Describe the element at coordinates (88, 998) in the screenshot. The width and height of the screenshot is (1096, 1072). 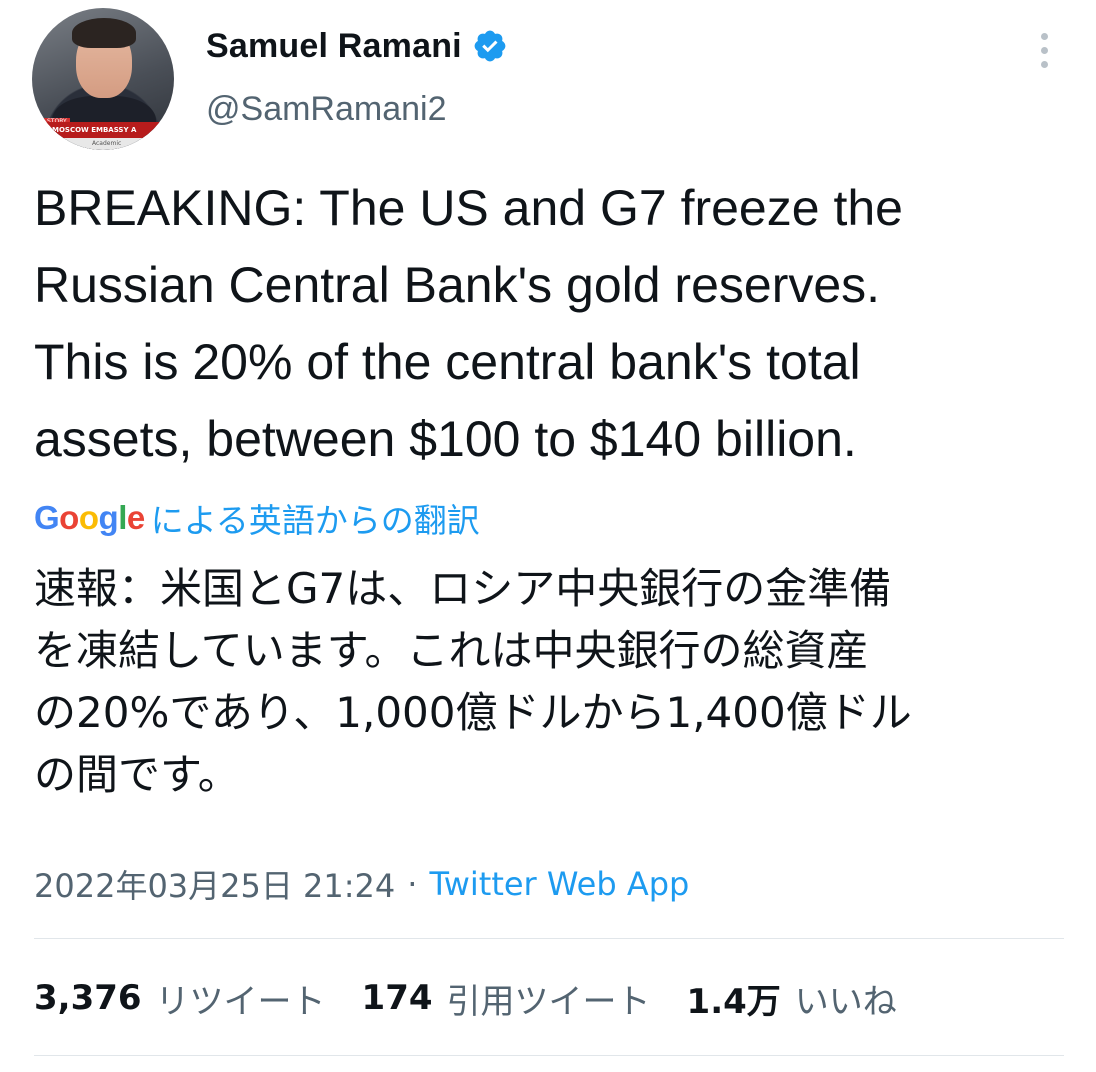
I see `stat-count: 3,376` at that location.